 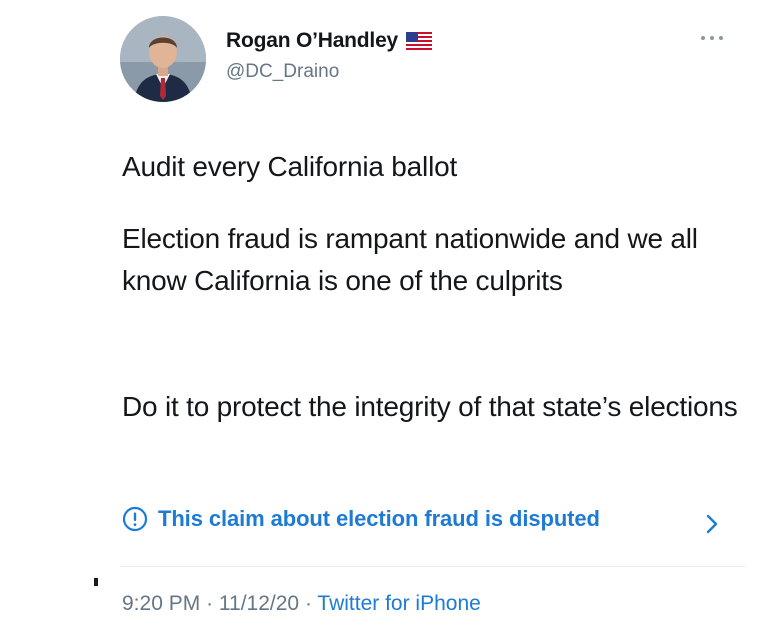 I want to click on edge-mark, so click(x=96, y=582).